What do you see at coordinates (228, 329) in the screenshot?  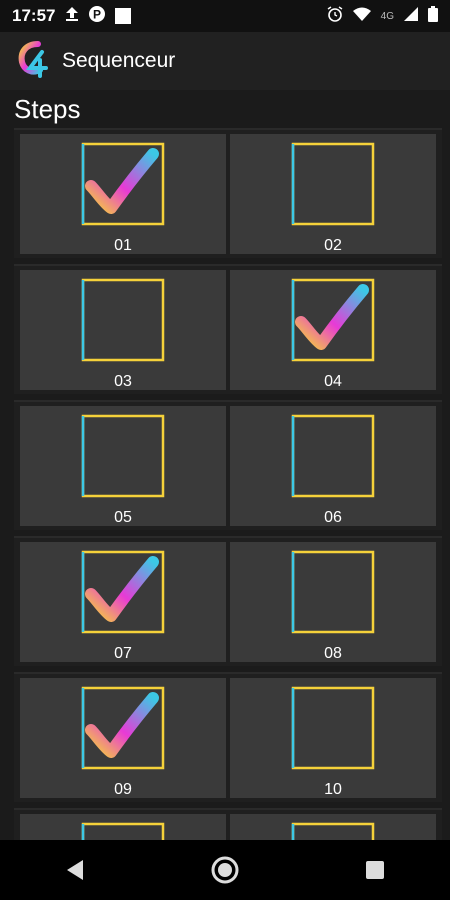 I see `step-row: 03 04` at bounding box center [228, 329].